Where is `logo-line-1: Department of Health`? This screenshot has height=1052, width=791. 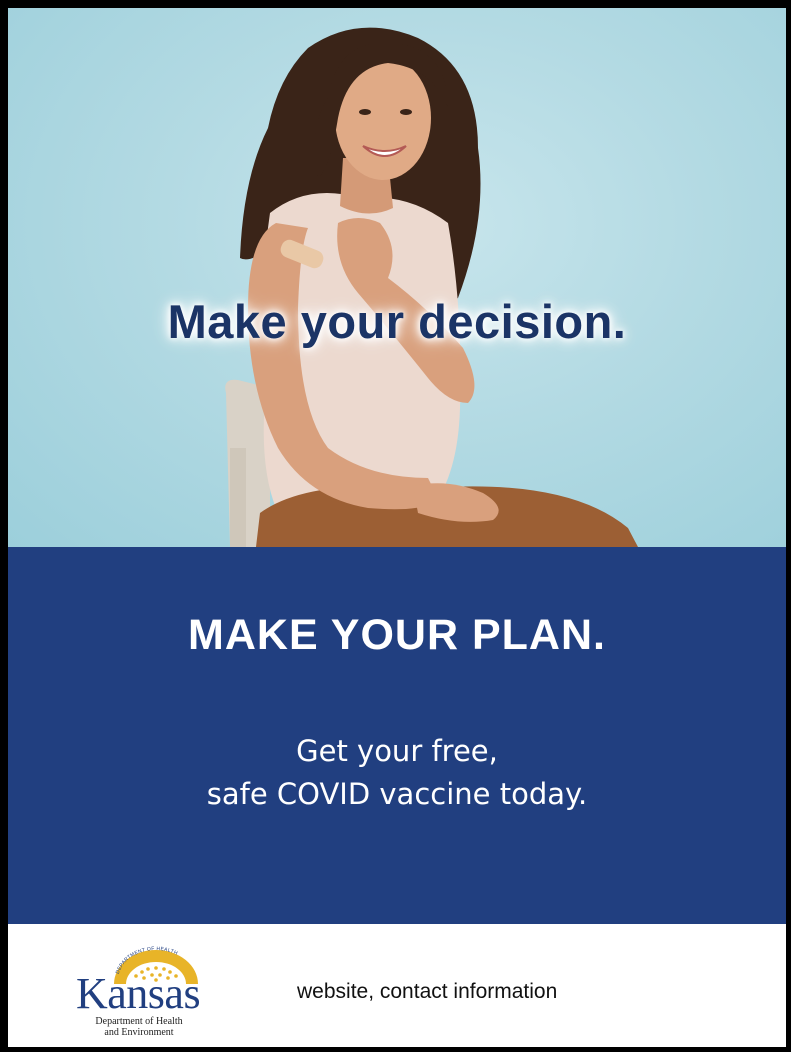
logo-line-1: Department of Health is located at coordinates (139, 1021).